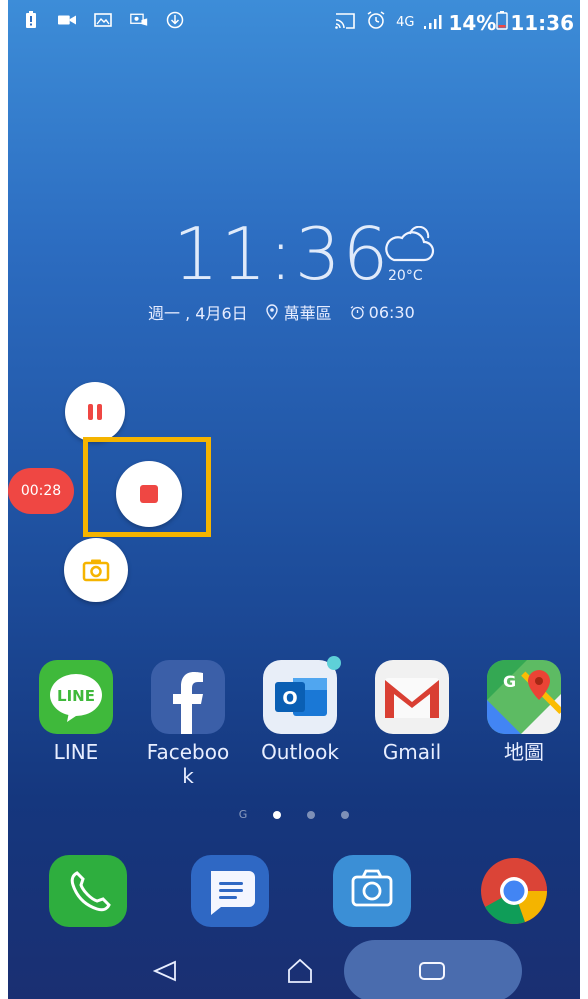  I want to click on clock-widget: 11:36, so click(282, 254).